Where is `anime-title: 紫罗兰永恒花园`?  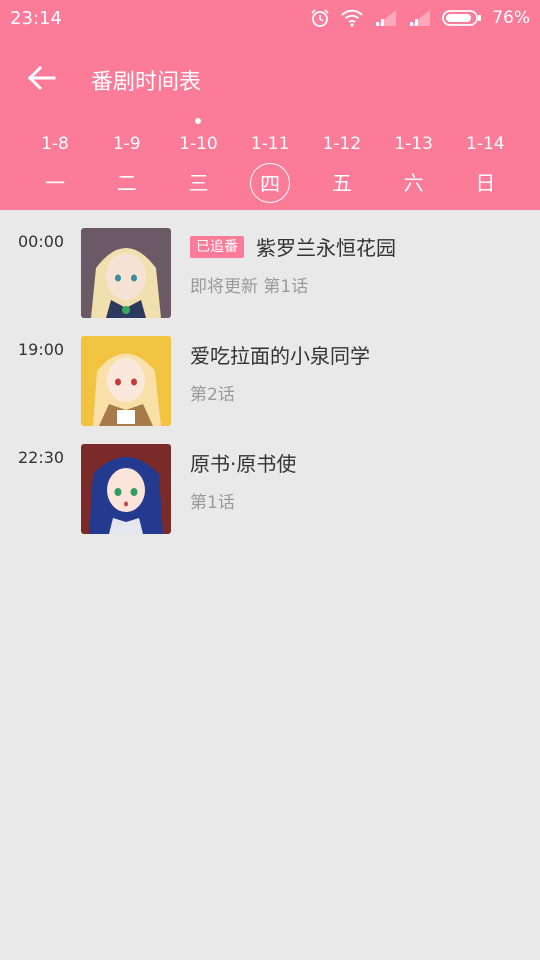 anime-title: 紫罗兰永恒花园 is located at coordinates (326, 248).